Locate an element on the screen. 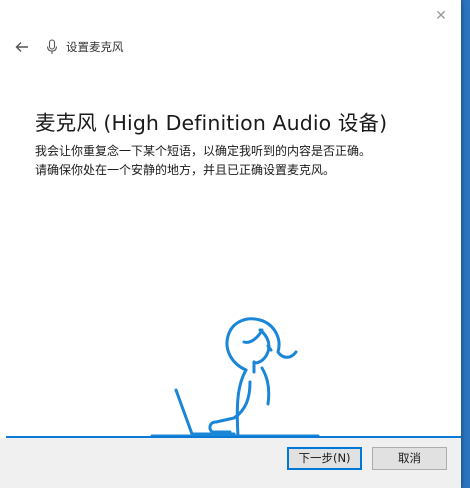 The width and height of the screenshot is (470, 488). close-icon: ✕ is located at coordinates (441, 16).